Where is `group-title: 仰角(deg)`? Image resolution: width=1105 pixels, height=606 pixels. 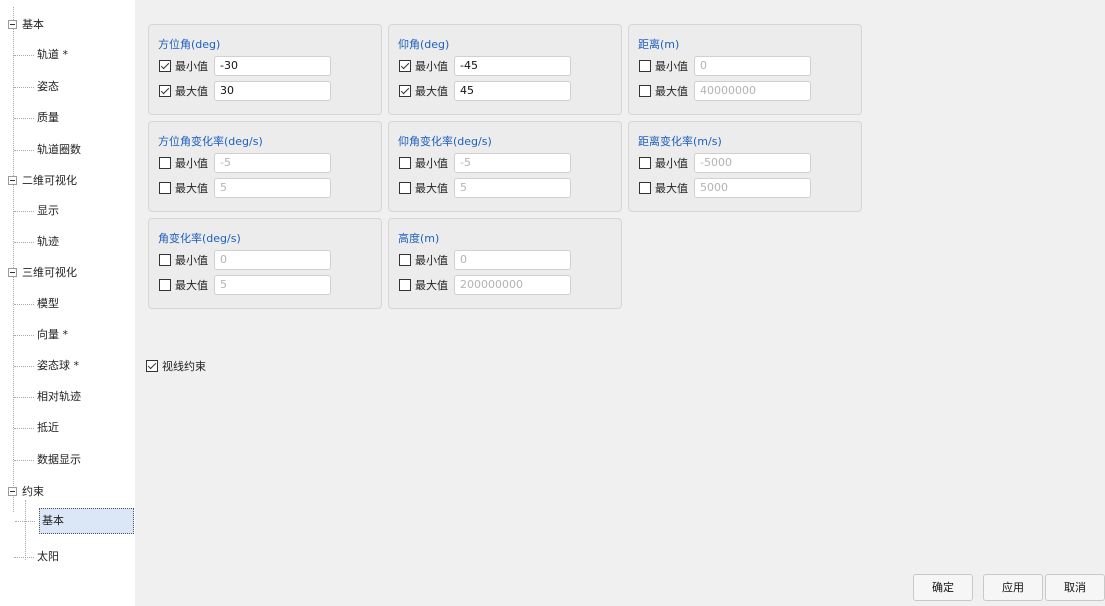
group-title: 仰角(deg) is located at coordinates (424, 44).